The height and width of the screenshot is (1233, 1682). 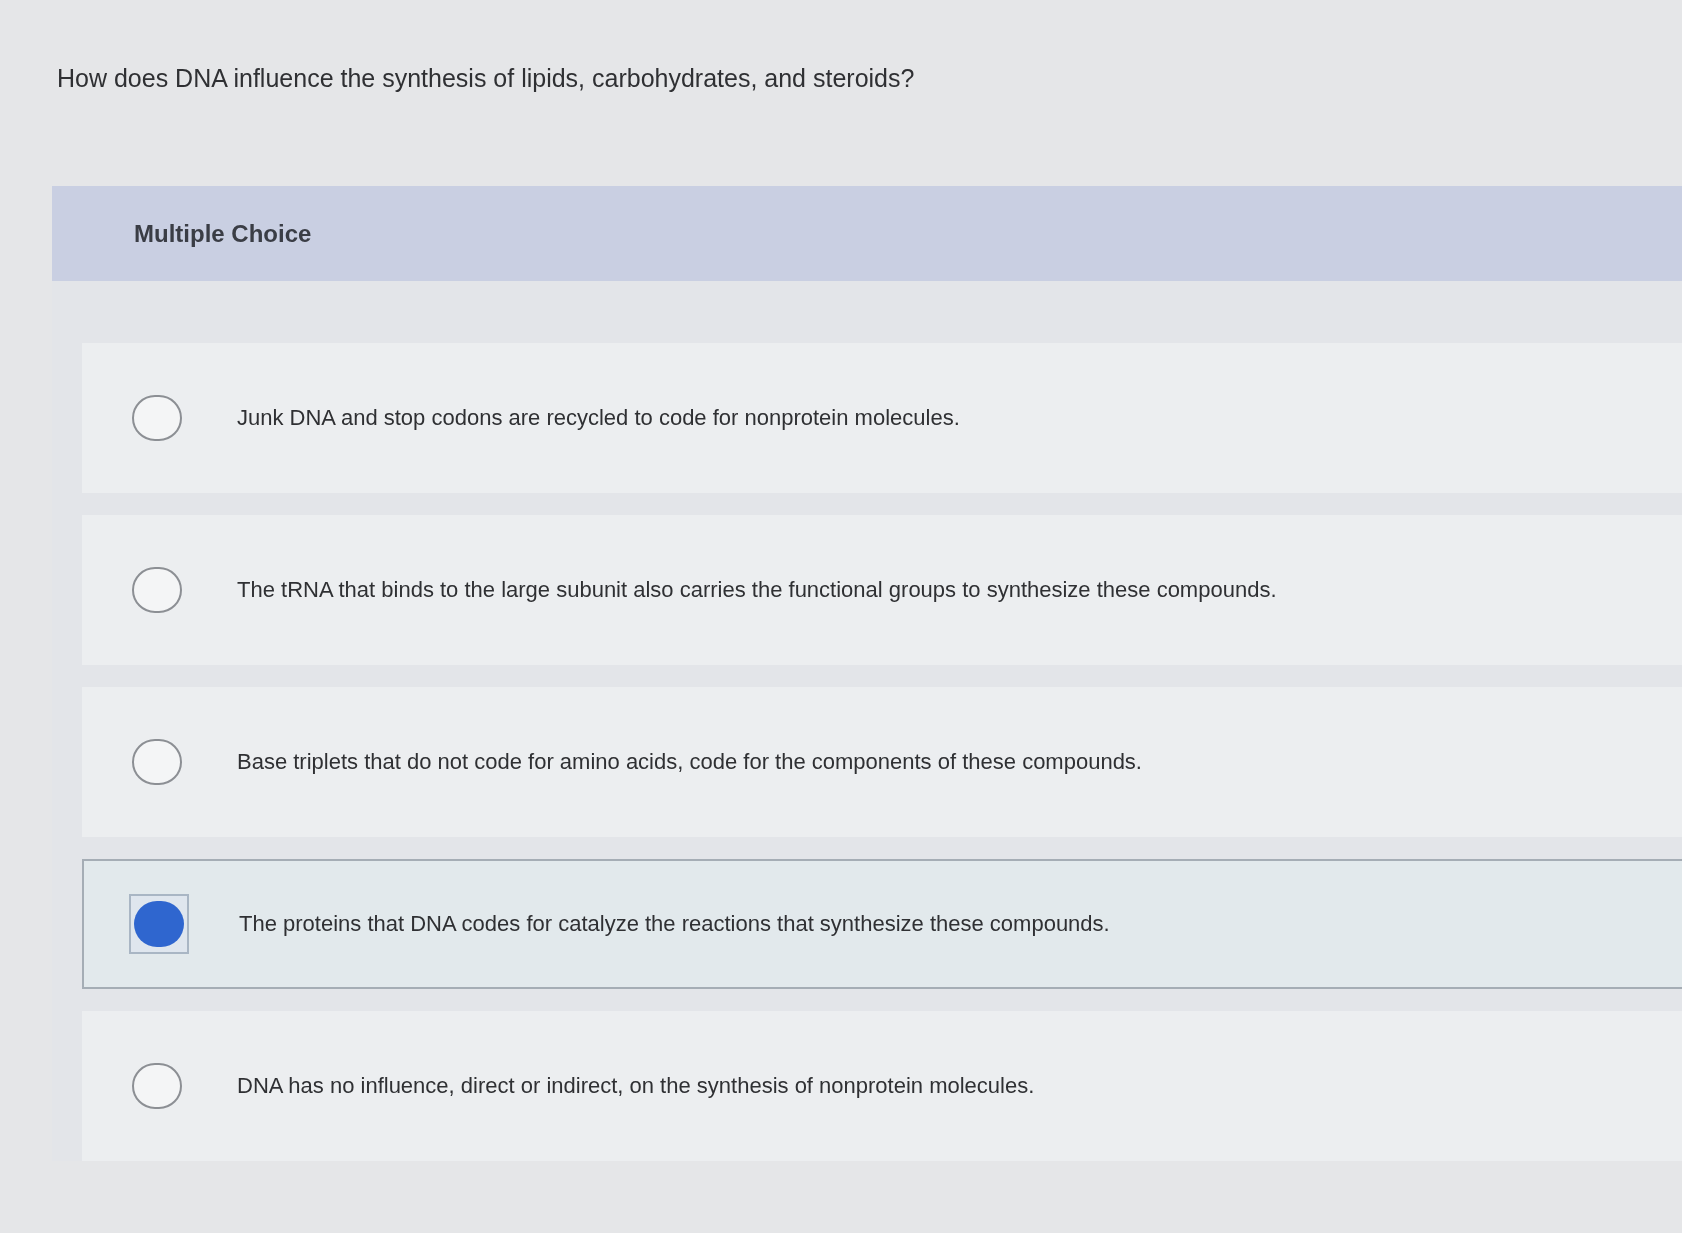 I want to click on section-title: Multiple Choice, so click(x=223, y=233).